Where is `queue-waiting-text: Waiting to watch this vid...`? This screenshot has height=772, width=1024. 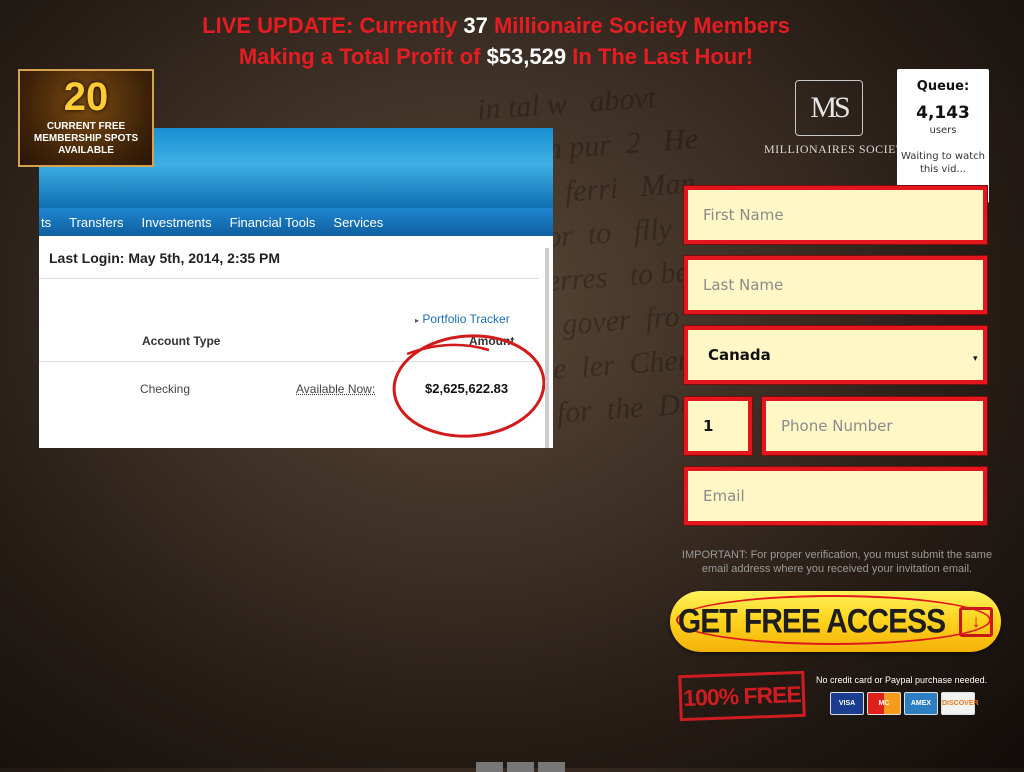 queue-waiting-text: Waiting to watch this vid... is located at coordinates (943, 163).